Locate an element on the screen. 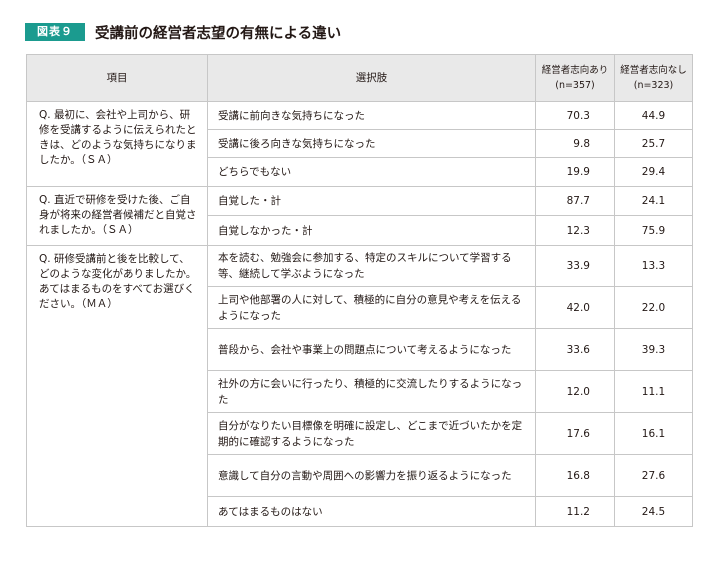 The height and width of the screenshot is (562, 717). option-cell: 自覚しなかった・計 is located at coordinates (371, 230).